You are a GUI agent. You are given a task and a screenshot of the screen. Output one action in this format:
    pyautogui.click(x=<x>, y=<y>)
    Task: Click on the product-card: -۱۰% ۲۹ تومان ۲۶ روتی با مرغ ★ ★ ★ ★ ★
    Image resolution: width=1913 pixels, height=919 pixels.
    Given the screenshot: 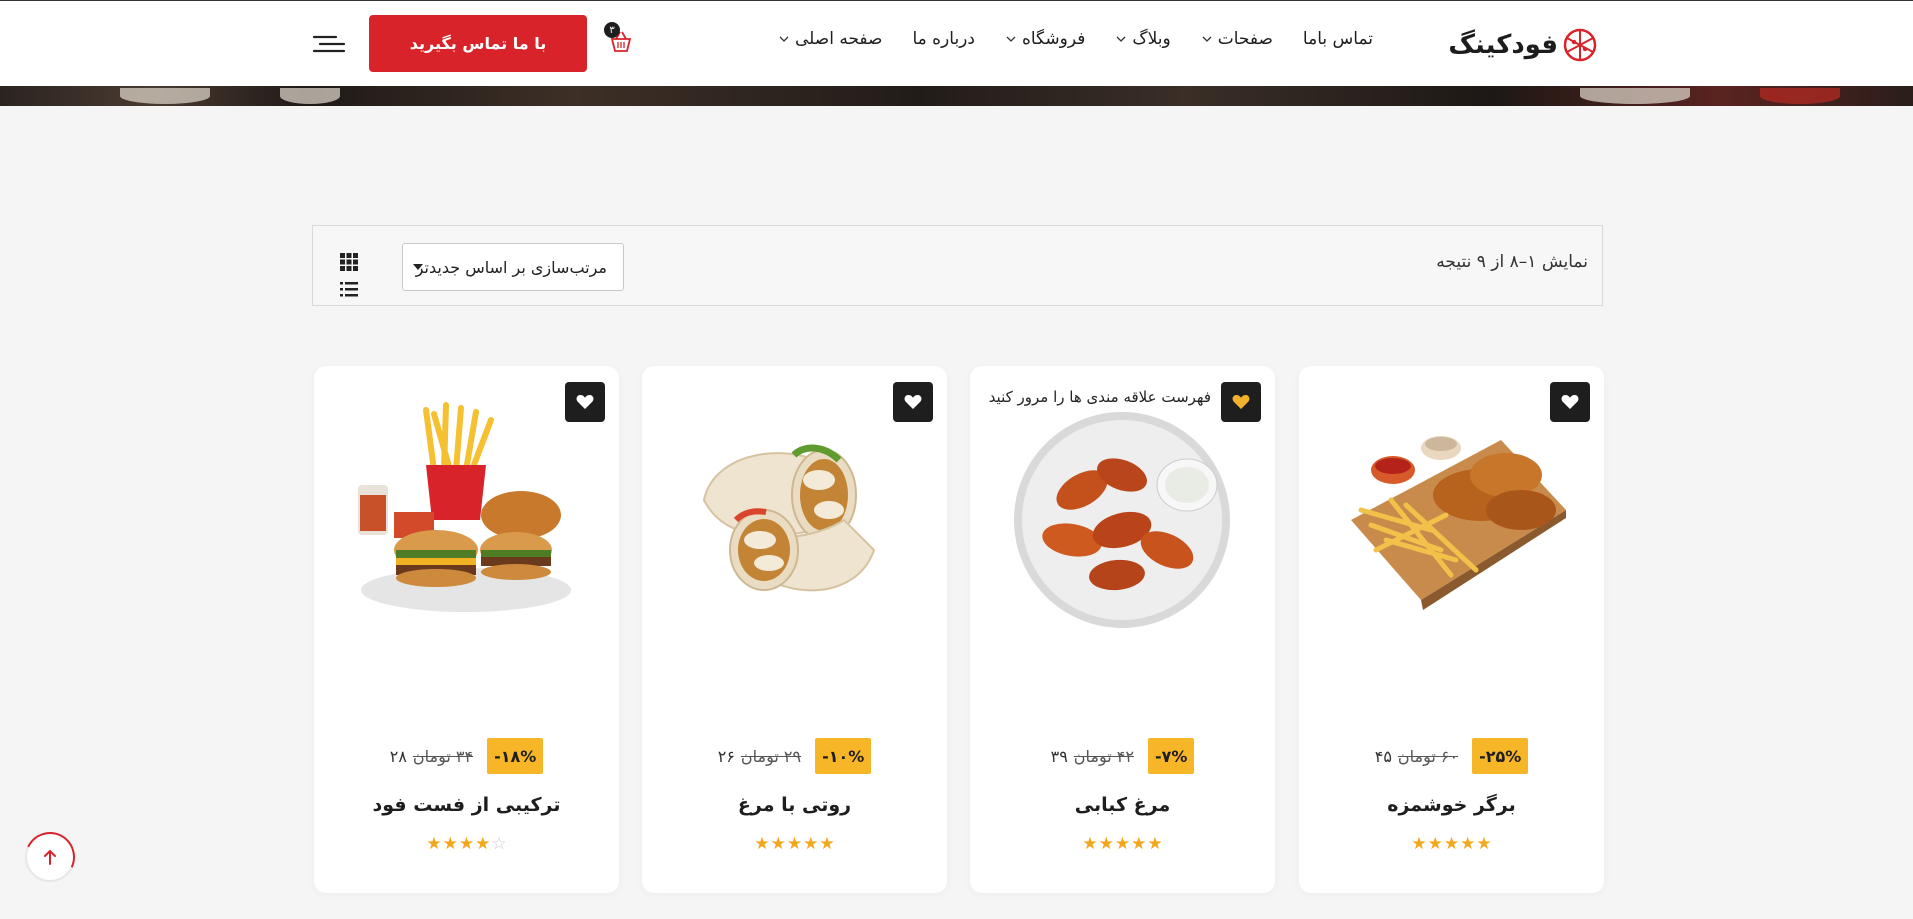 What is the action you would take?
    pyautogui.click(x=794, y=629)
    